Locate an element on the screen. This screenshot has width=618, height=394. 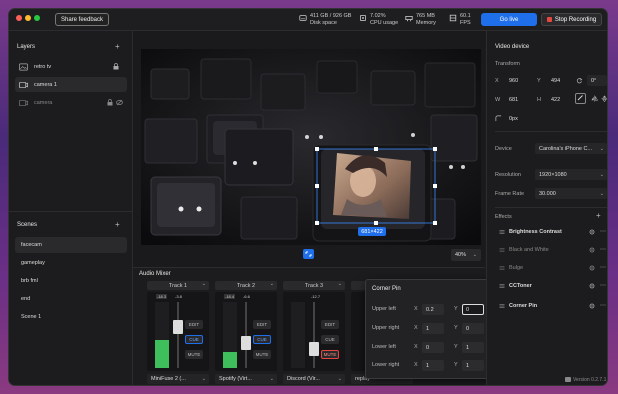
zoom-value: 40% is located at coordinates (461, 255).